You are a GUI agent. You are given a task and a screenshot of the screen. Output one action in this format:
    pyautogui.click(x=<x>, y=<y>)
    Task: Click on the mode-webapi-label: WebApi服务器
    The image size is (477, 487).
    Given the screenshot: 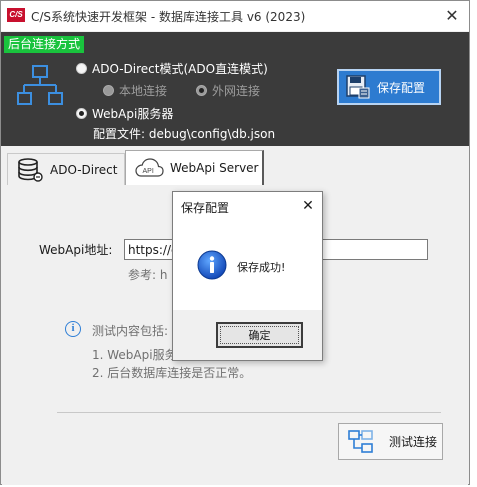 What is the action you would take?
    pyautogui.click(x=133, y=114)
    